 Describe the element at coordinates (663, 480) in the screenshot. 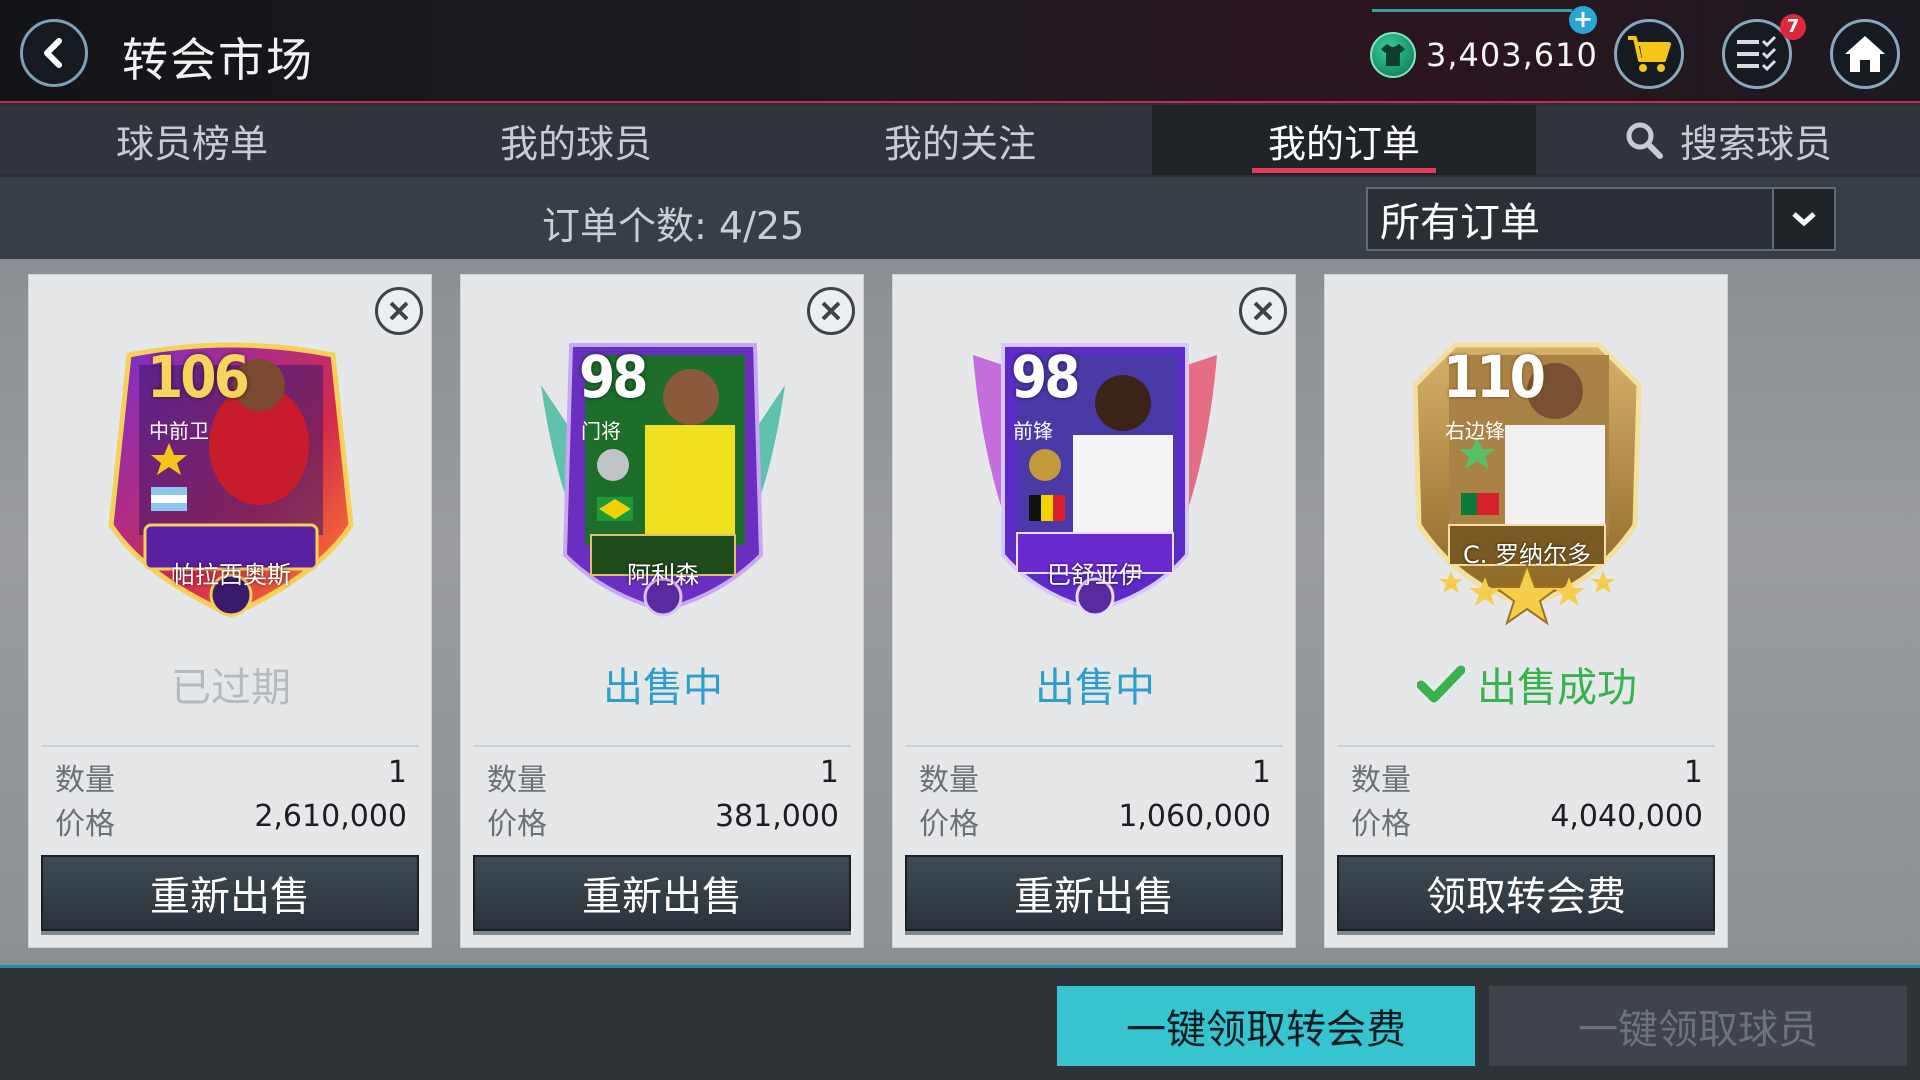

I see `player-card: 98 门将 阿利森` at that location.